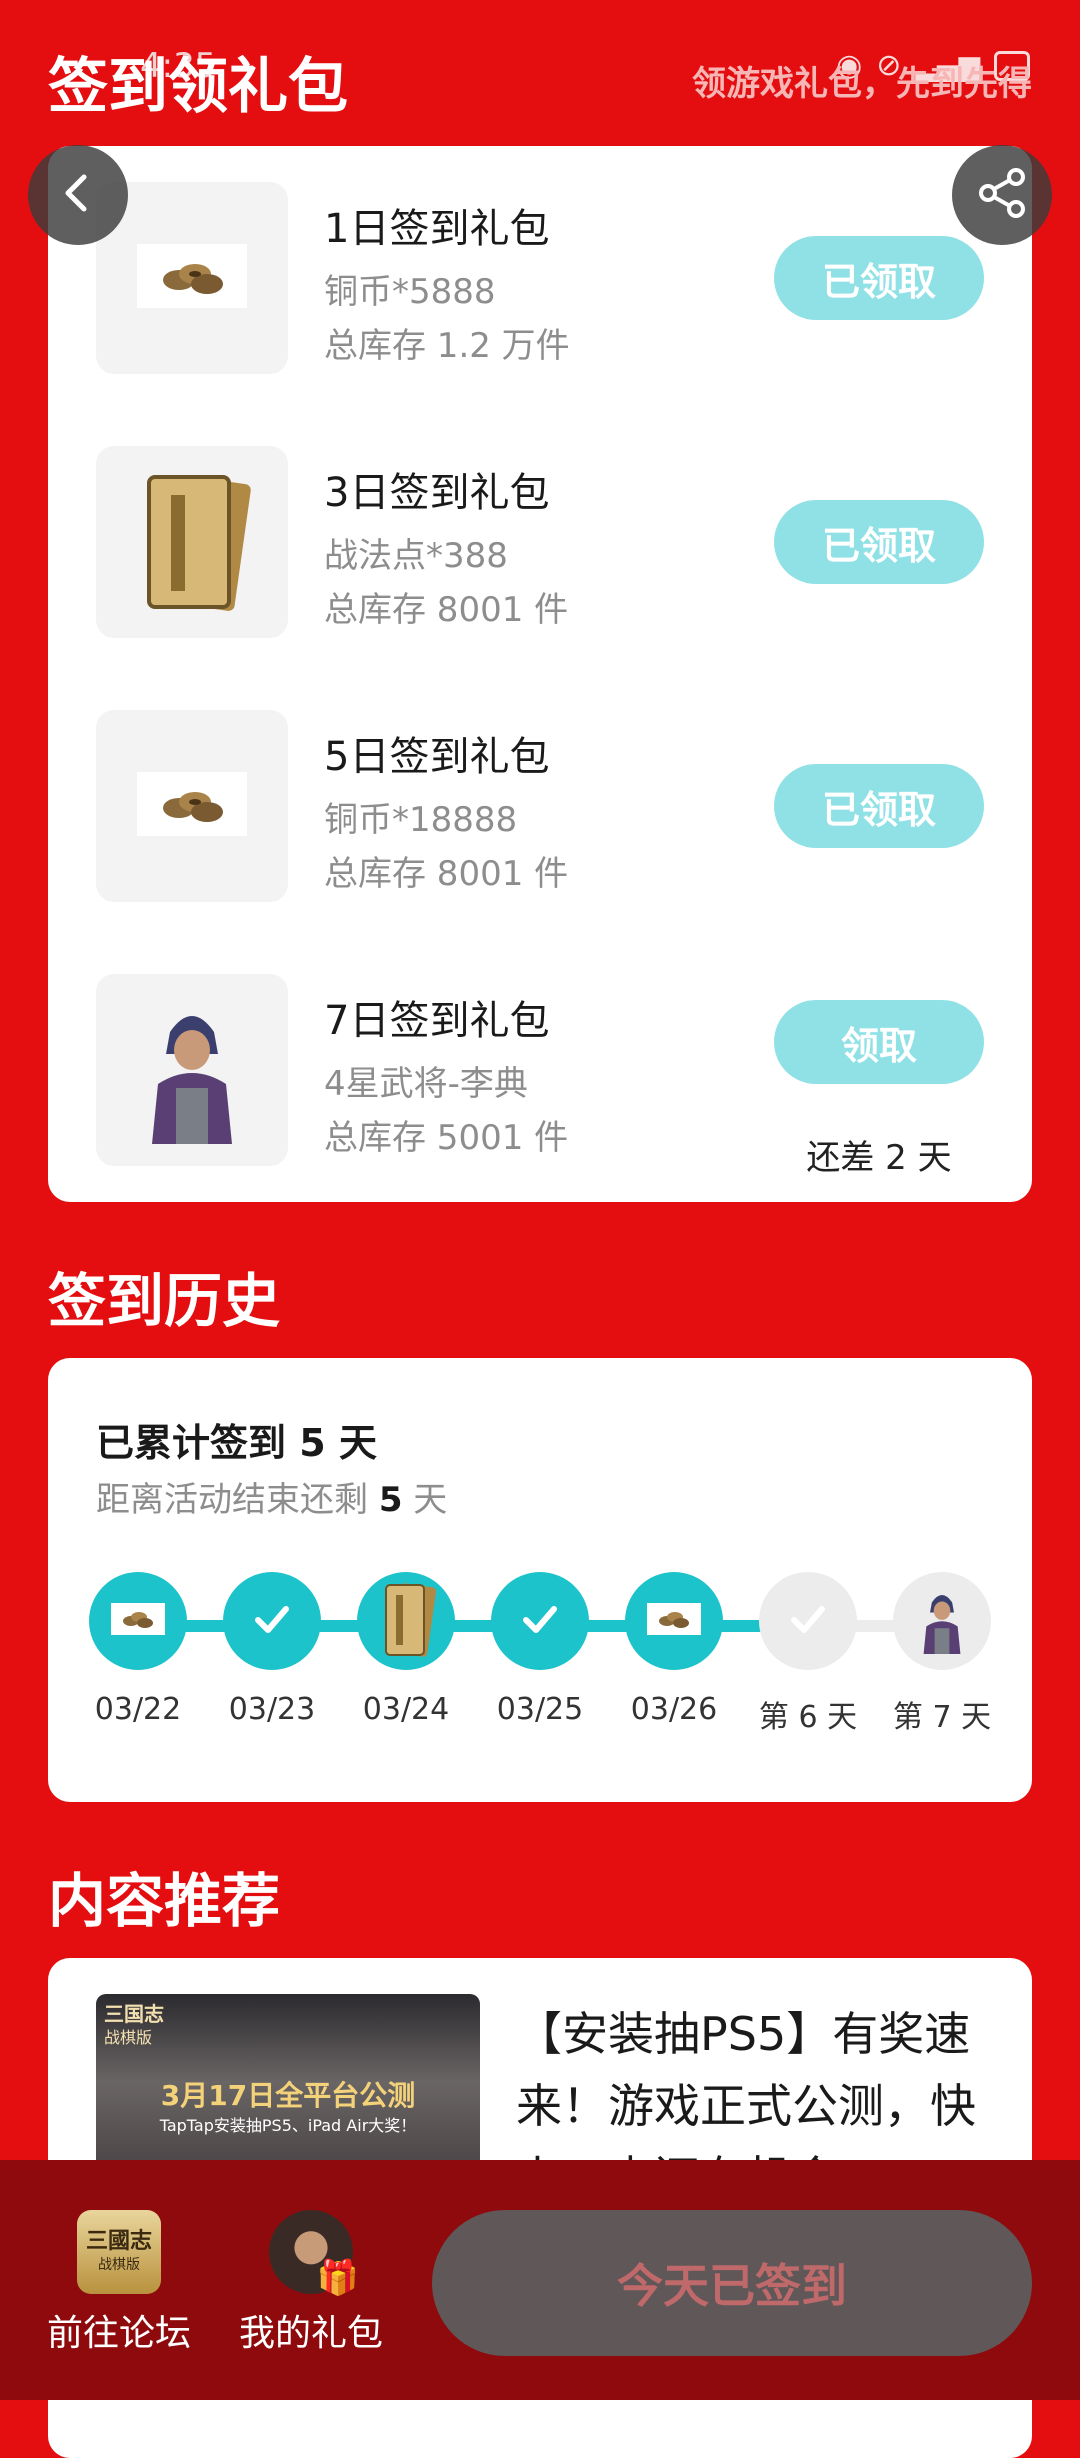 This screenshot has height=2458, width=1080. What do you see at coordinates (138, 1709) in the screenshot?
I see `timeline-label: 03/22` at bounding box center [138, 1709].